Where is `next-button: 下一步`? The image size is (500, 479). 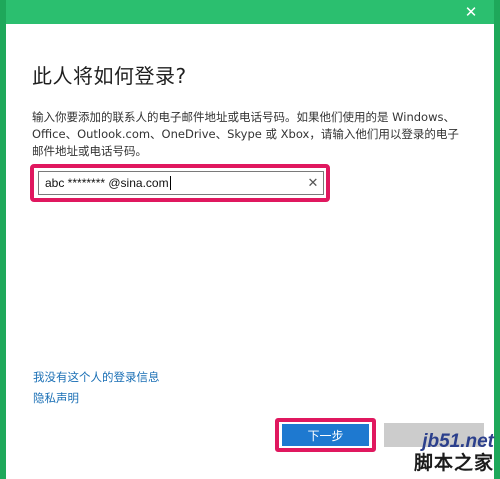
next-button: 下一步 is located at coordinates (325, 435).